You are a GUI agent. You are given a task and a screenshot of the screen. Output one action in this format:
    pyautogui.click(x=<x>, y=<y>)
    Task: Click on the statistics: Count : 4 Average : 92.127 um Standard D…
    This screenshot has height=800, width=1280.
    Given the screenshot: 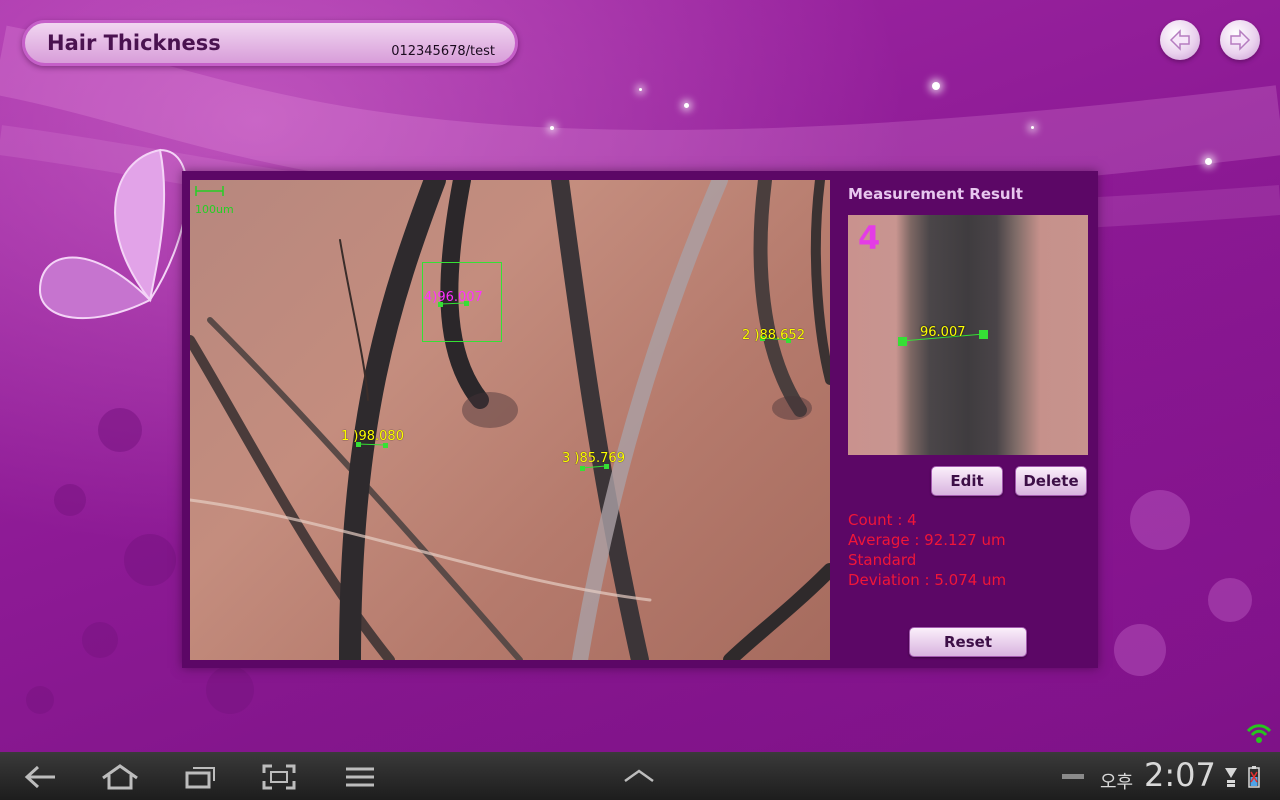 What is the action you would take?
    pyautogui.click(x=927, y=550)
    